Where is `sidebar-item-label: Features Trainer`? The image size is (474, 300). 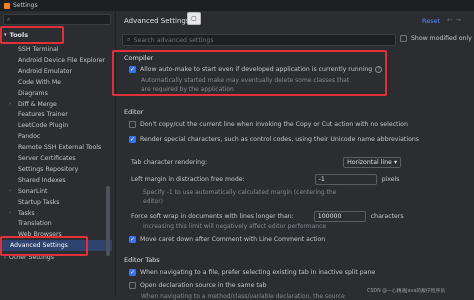 sidebar-item-label: Features Trainer is located at coordinates (43, 115).